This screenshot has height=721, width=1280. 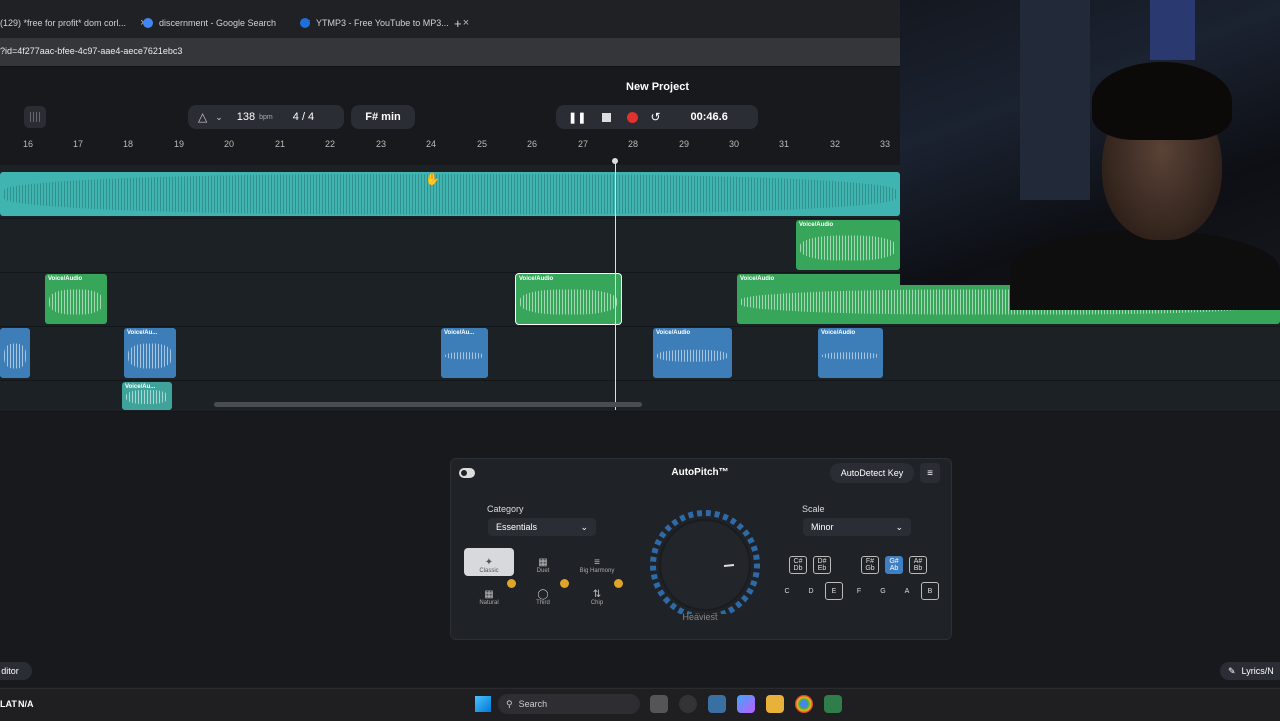 I want to click on scale-value: Minor, so click(x=822, y=527).